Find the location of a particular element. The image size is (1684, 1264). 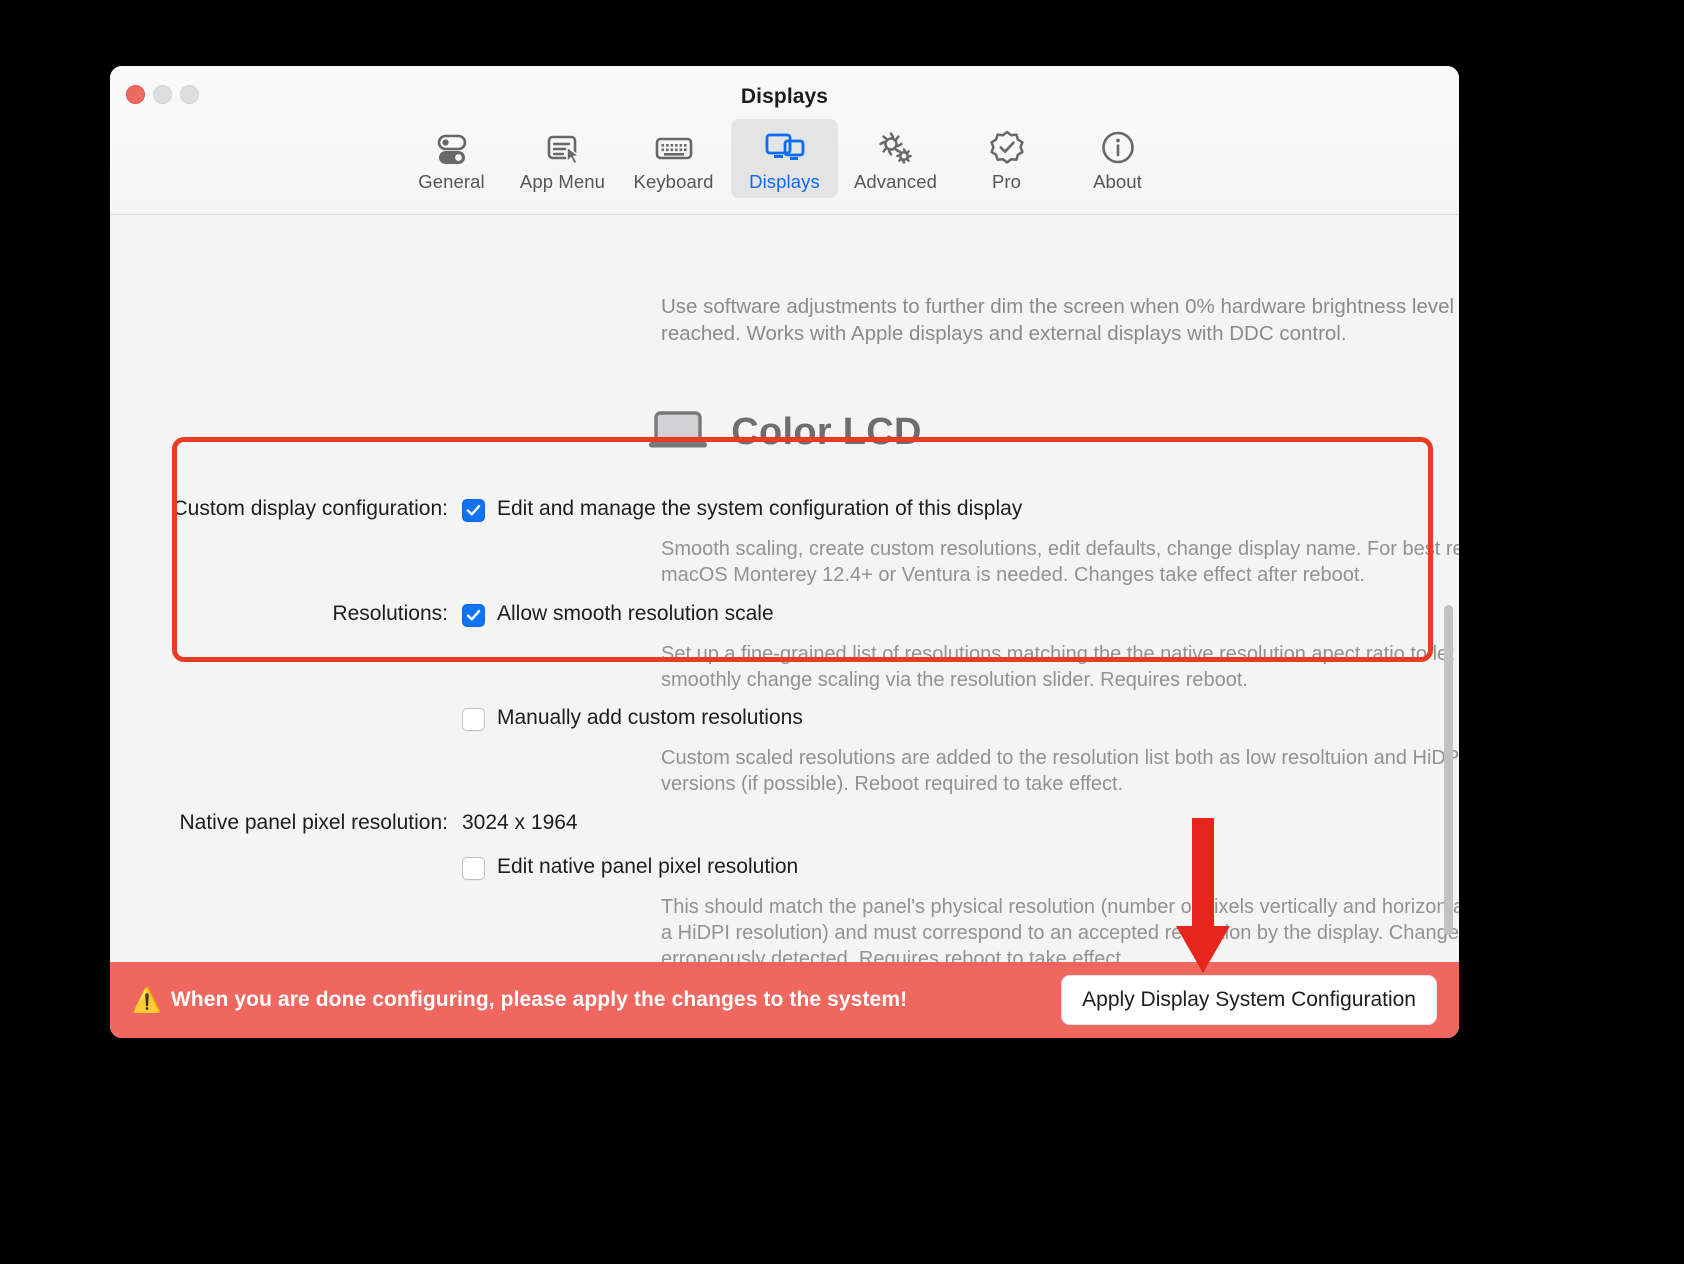

tab-advanced-label: Advanced is located at coordinates (895, 181).